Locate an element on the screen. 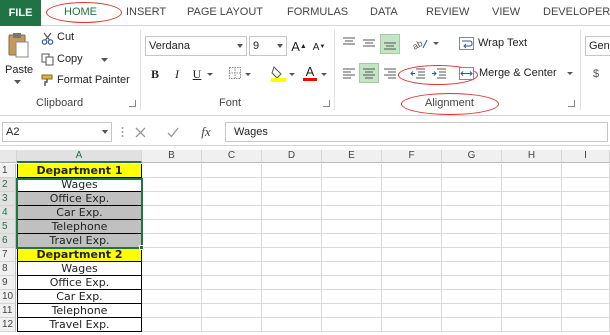  cell-a-3: Office Exp. is located at coordinates (79, 199).